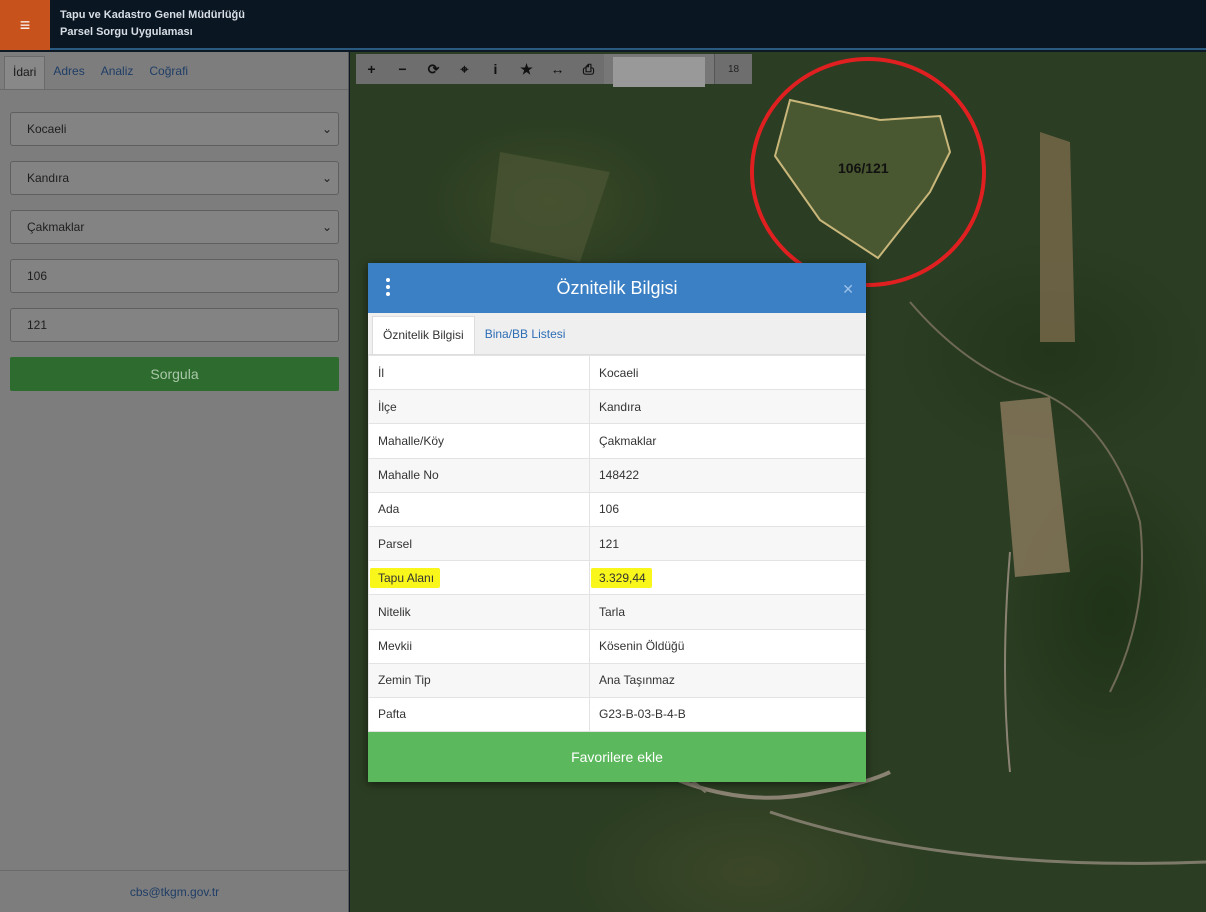  What do you see at coordinates (727, 612) in the screenshot?
I see `attribute-value: Tarla` at bounding box center [727, 612].